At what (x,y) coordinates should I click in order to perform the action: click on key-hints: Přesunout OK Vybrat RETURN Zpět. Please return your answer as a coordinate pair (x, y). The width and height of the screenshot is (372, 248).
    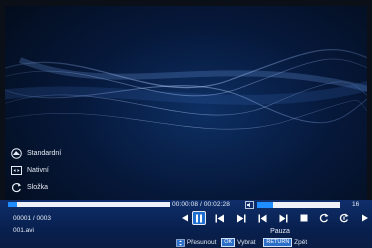
    Looking at the image, I should click on (274, 243).